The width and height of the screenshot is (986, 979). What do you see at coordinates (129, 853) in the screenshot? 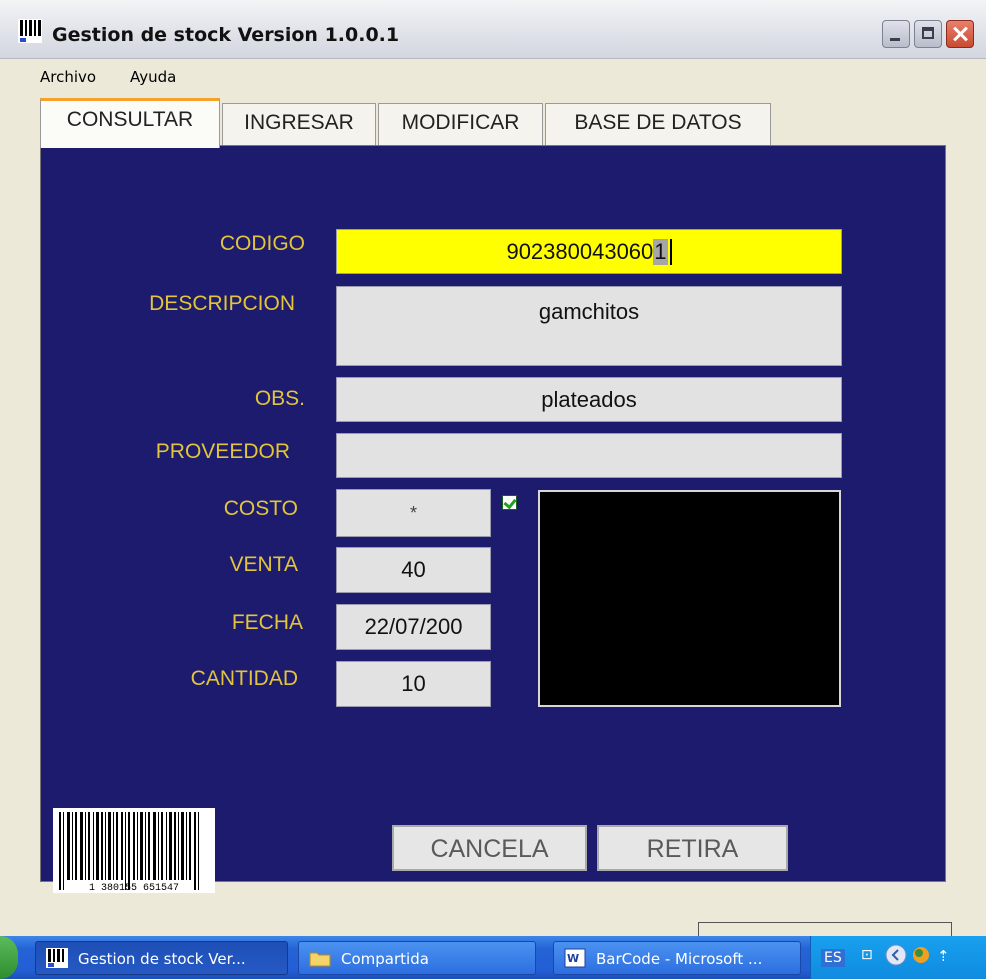
I see `barcode-image: 1 380155 651547` at bounding box center [129, 853].